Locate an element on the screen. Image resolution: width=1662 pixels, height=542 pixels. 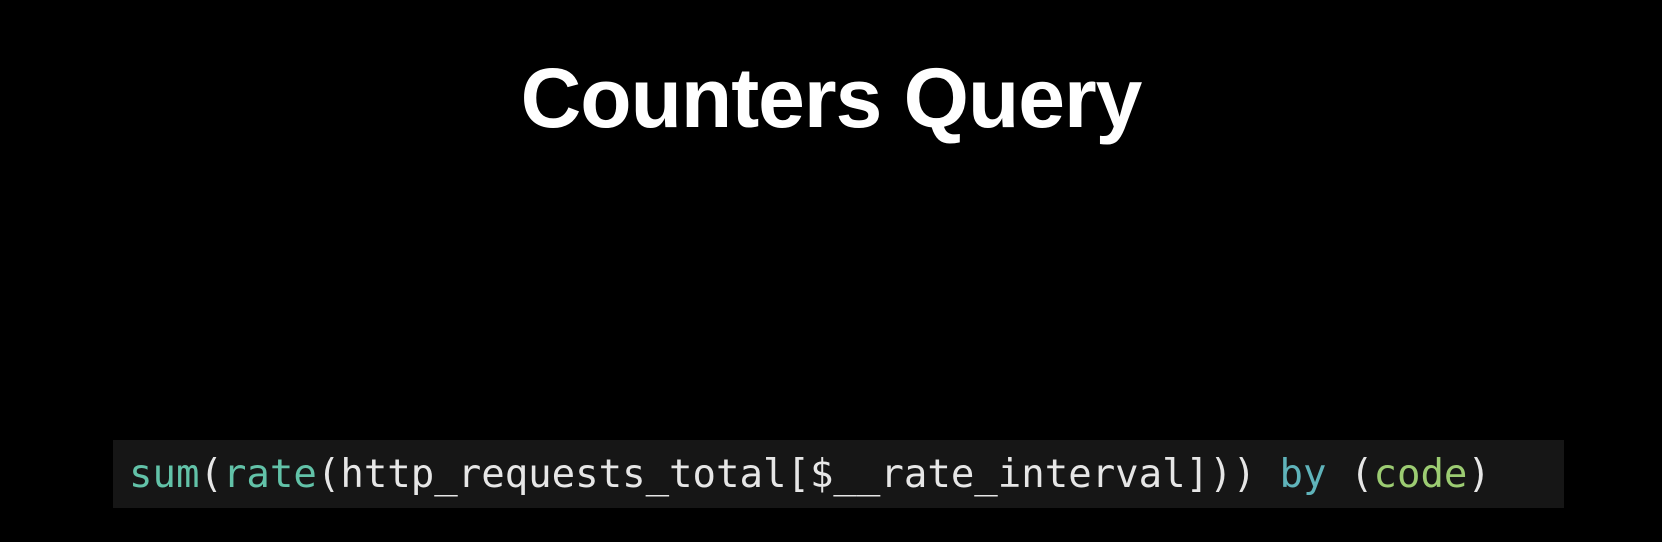
code-token-paren-open-grouping: ( is located at coordinates (1350, 474).